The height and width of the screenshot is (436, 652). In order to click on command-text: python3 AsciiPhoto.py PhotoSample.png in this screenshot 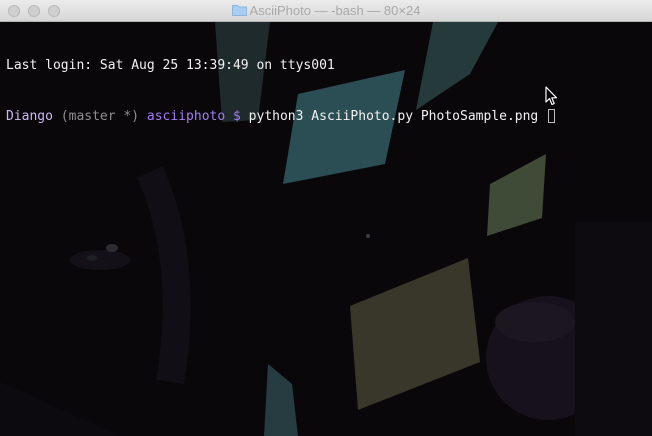, I will do `click(393, 116)`.